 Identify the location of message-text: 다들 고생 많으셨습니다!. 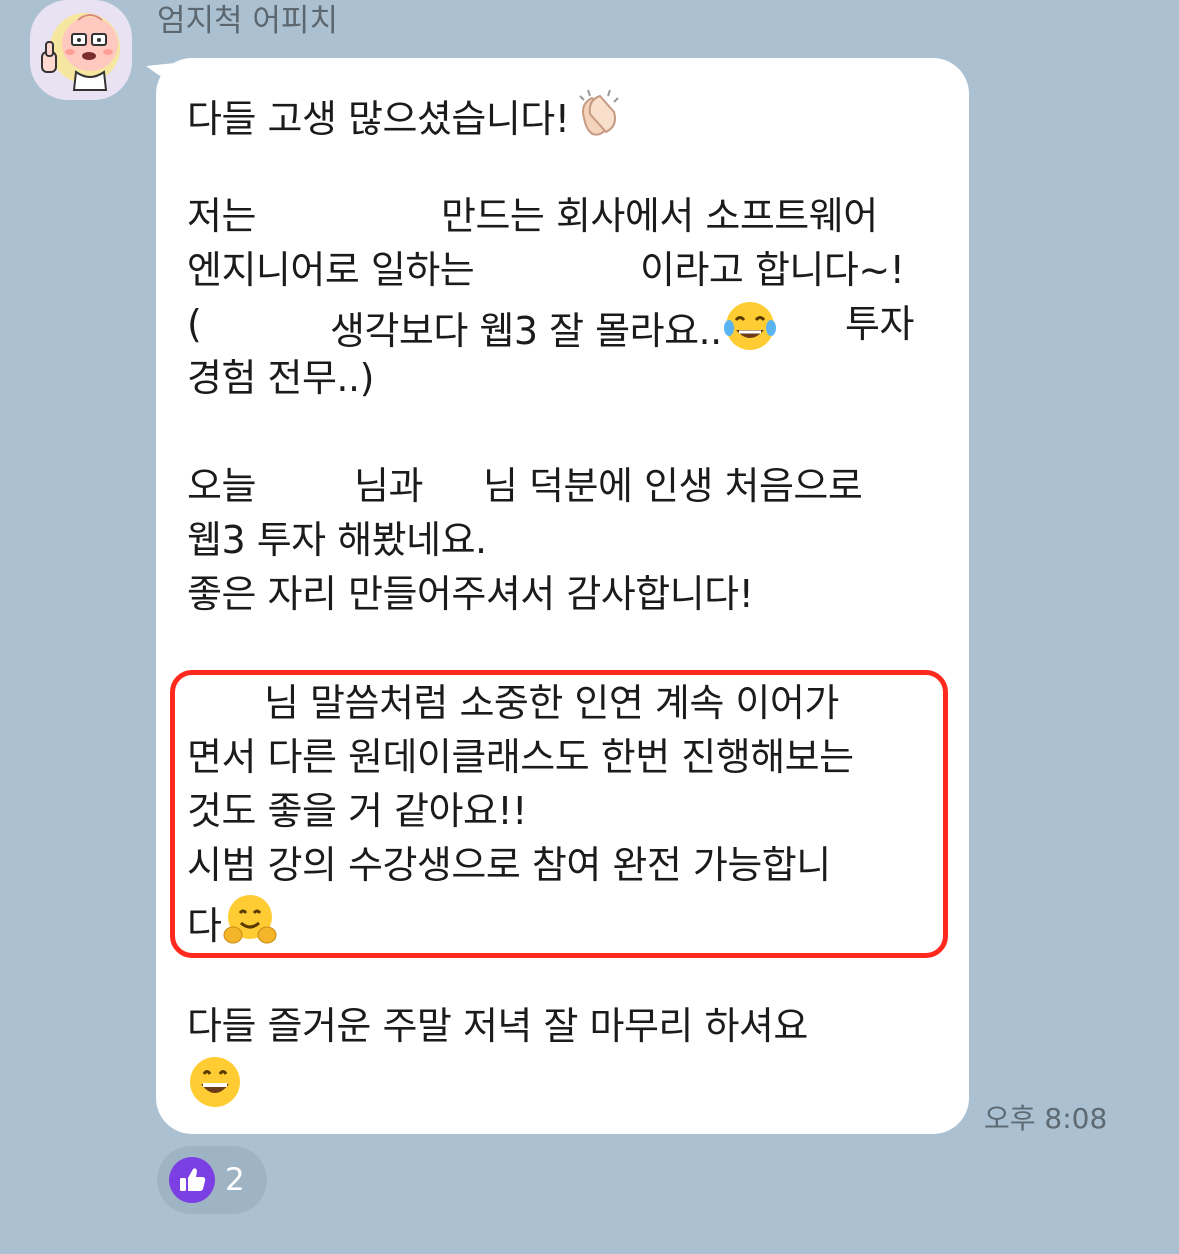
(378, 119).